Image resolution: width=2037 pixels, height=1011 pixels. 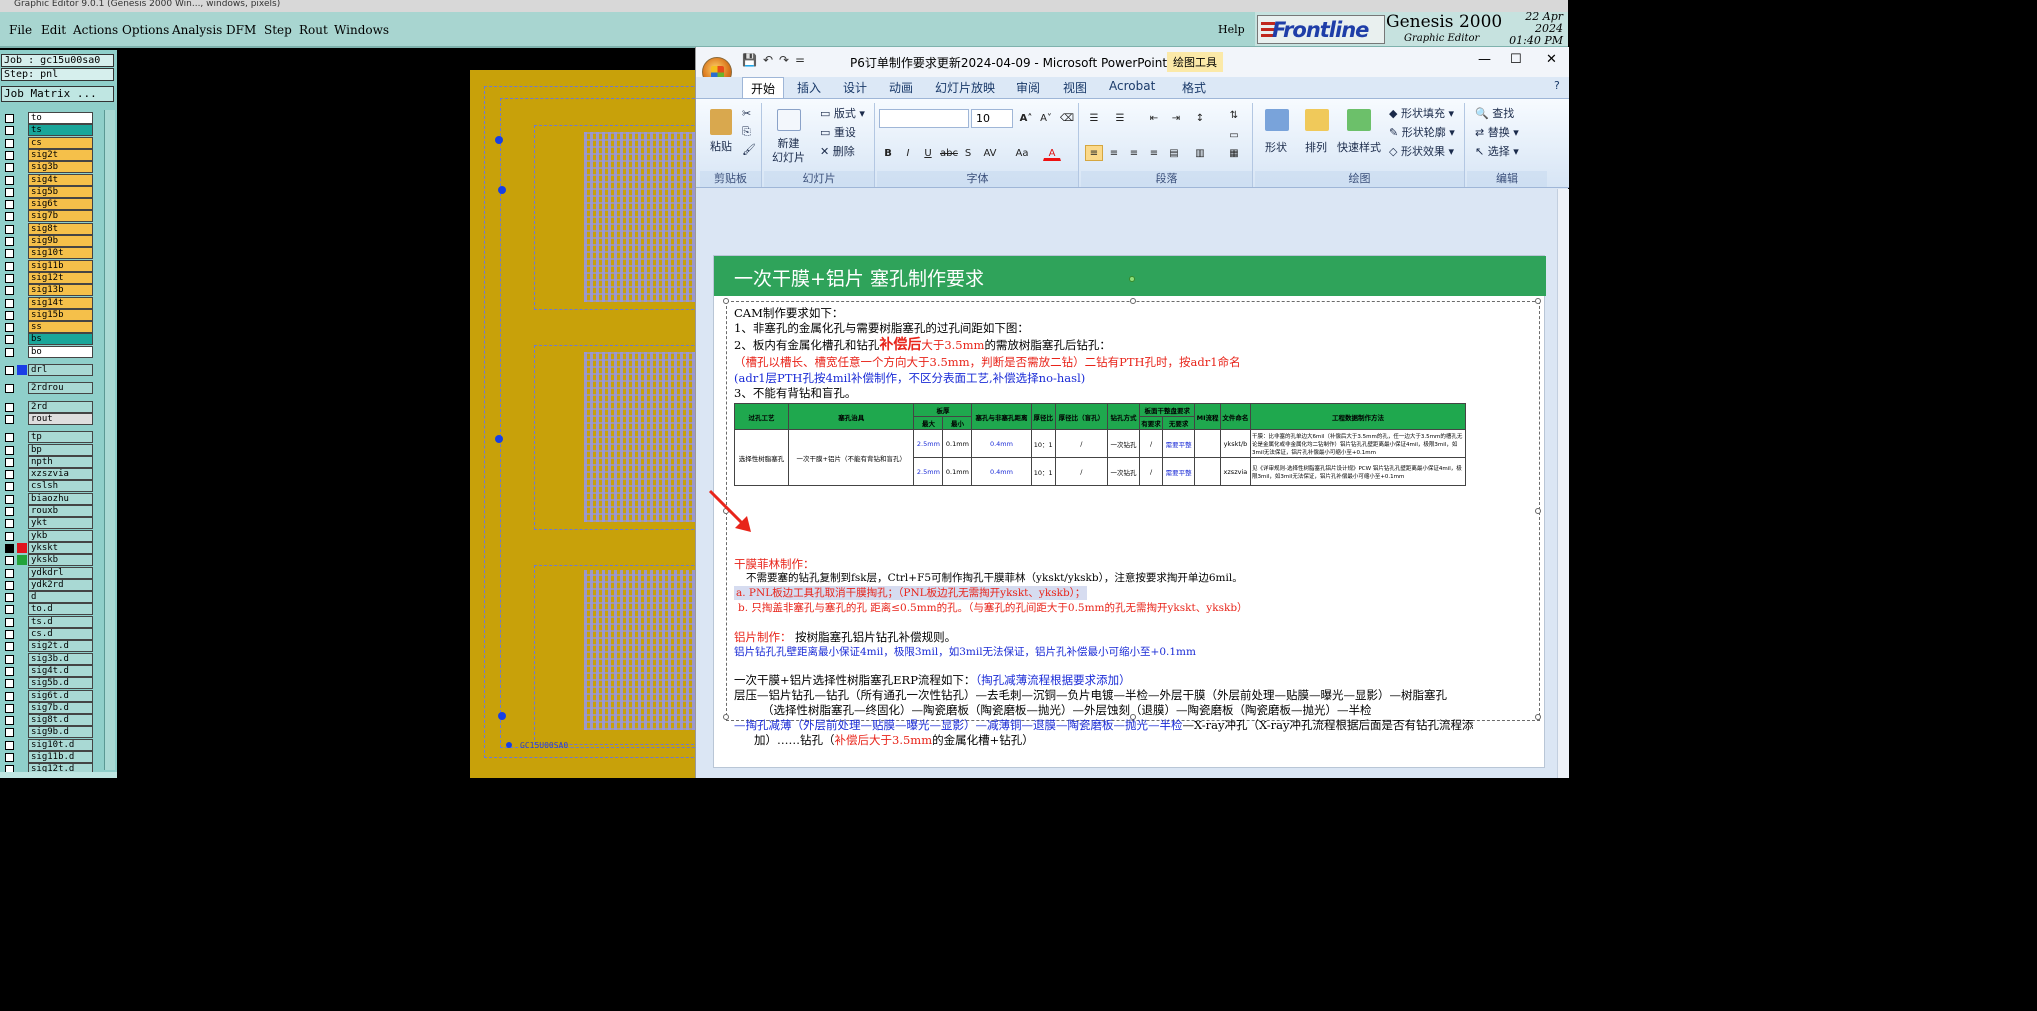 What do you see at coordinates (1234, 135) in the screenshot?
I see `align-text-icon: ▭` at bounding box center [1234, 135].